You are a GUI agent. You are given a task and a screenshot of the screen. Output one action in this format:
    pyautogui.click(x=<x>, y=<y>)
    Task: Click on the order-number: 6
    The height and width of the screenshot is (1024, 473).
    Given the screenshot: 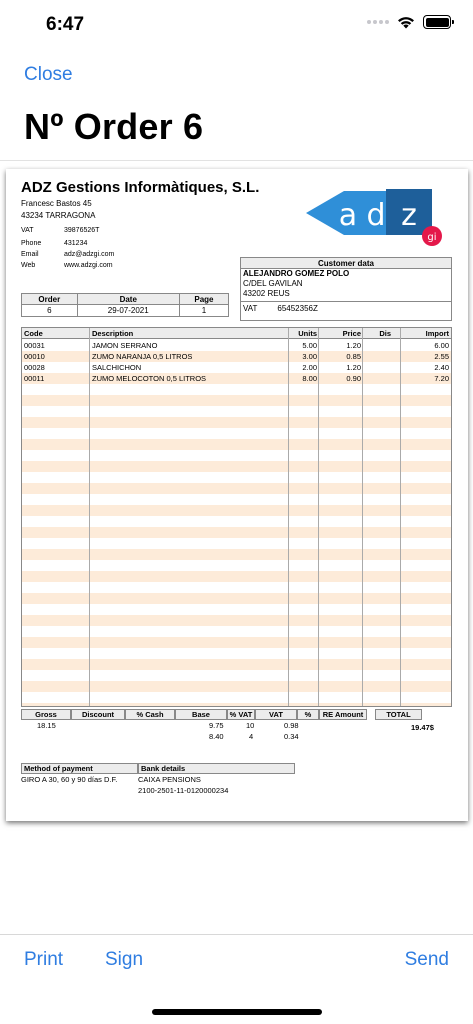 What is the action you would take?
    pyautogui.click(x=49, y=310)
    